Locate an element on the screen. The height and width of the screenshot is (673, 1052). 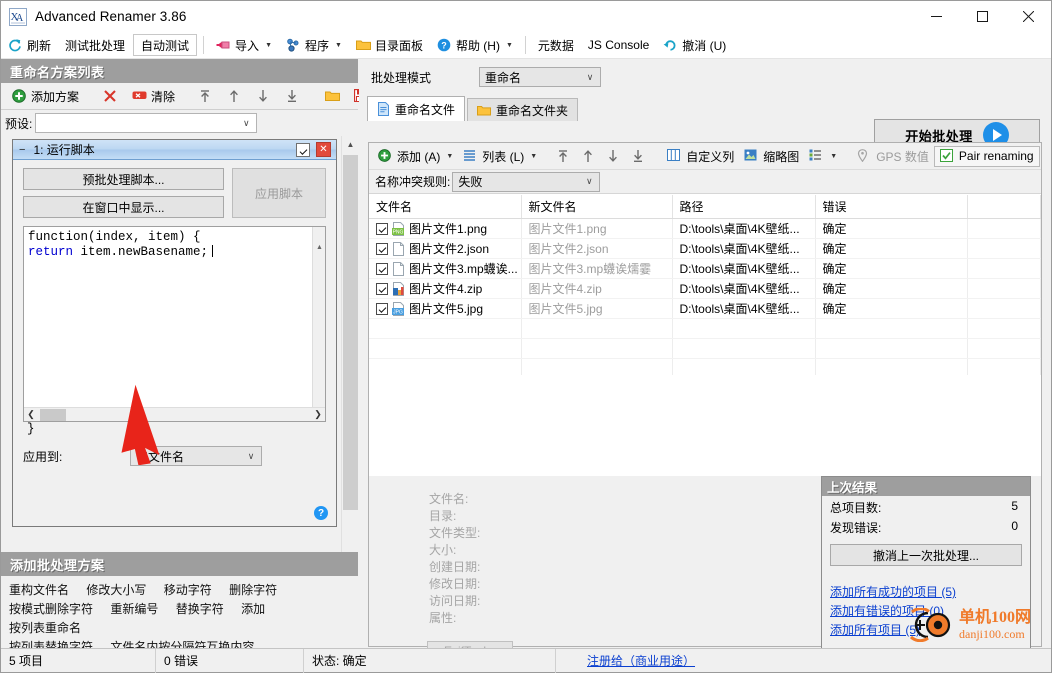
thumbnail-button: 缩略图 is located at coordinates (771, 156).